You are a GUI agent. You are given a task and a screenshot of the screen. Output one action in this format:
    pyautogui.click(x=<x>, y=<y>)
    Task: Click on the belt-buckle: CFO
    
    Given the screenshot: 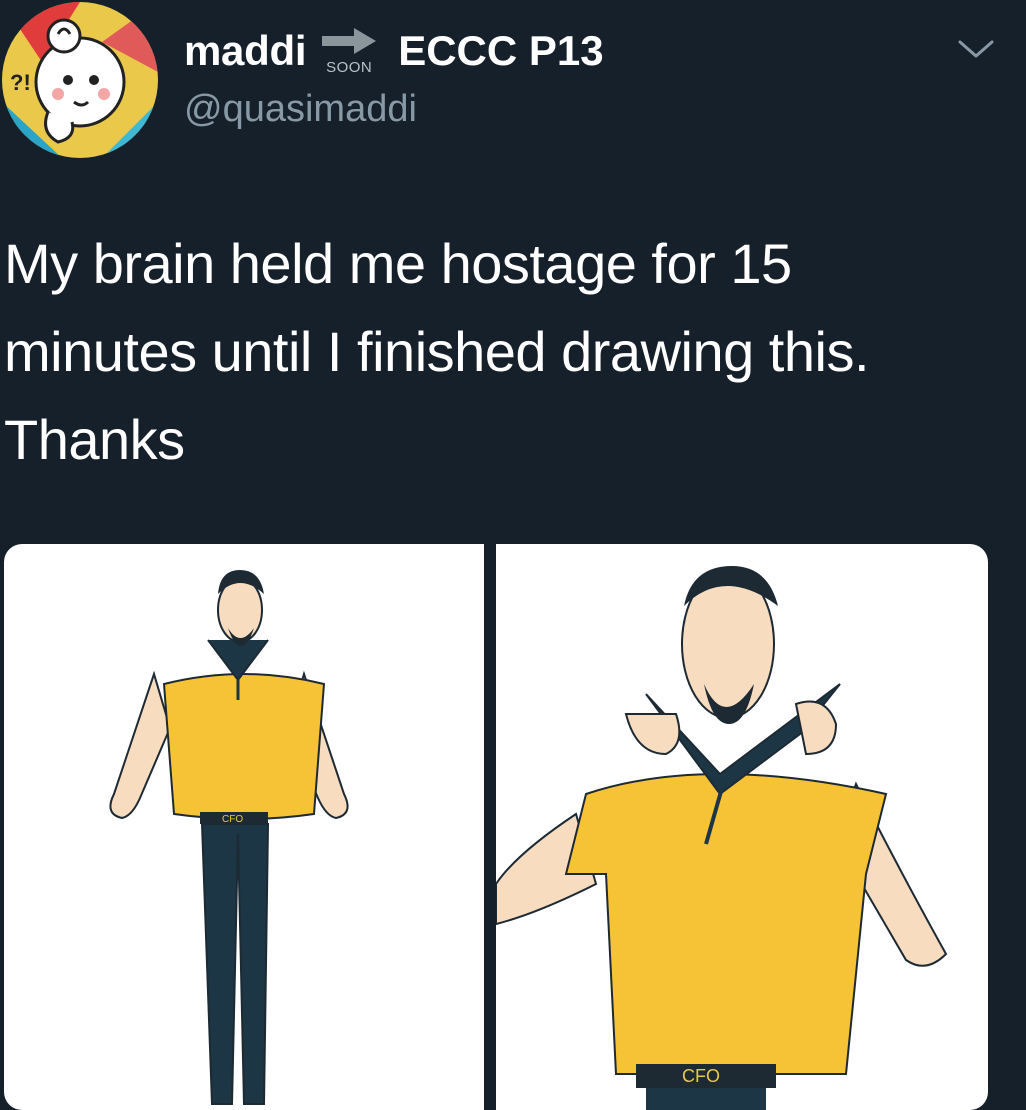 What is the action you would take?
    pyautogui.click(x=701, y=1076)
    